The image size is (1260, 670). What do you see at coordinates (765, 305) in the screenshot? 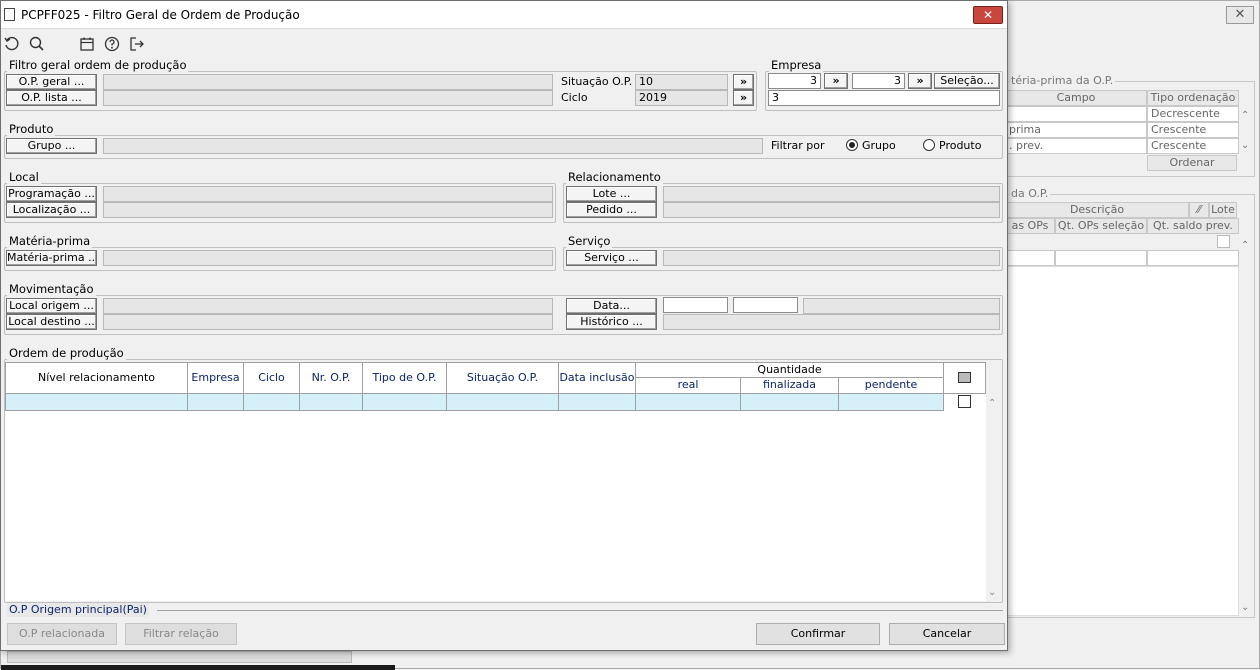
I see `data-to-field` at bounding box center [765, 305].